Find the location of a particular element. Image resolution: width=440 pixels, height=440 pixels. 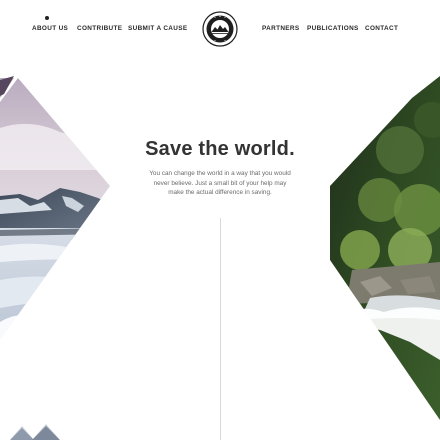

nav-about-us: ABOUT US is located at coordinates (50, 29).